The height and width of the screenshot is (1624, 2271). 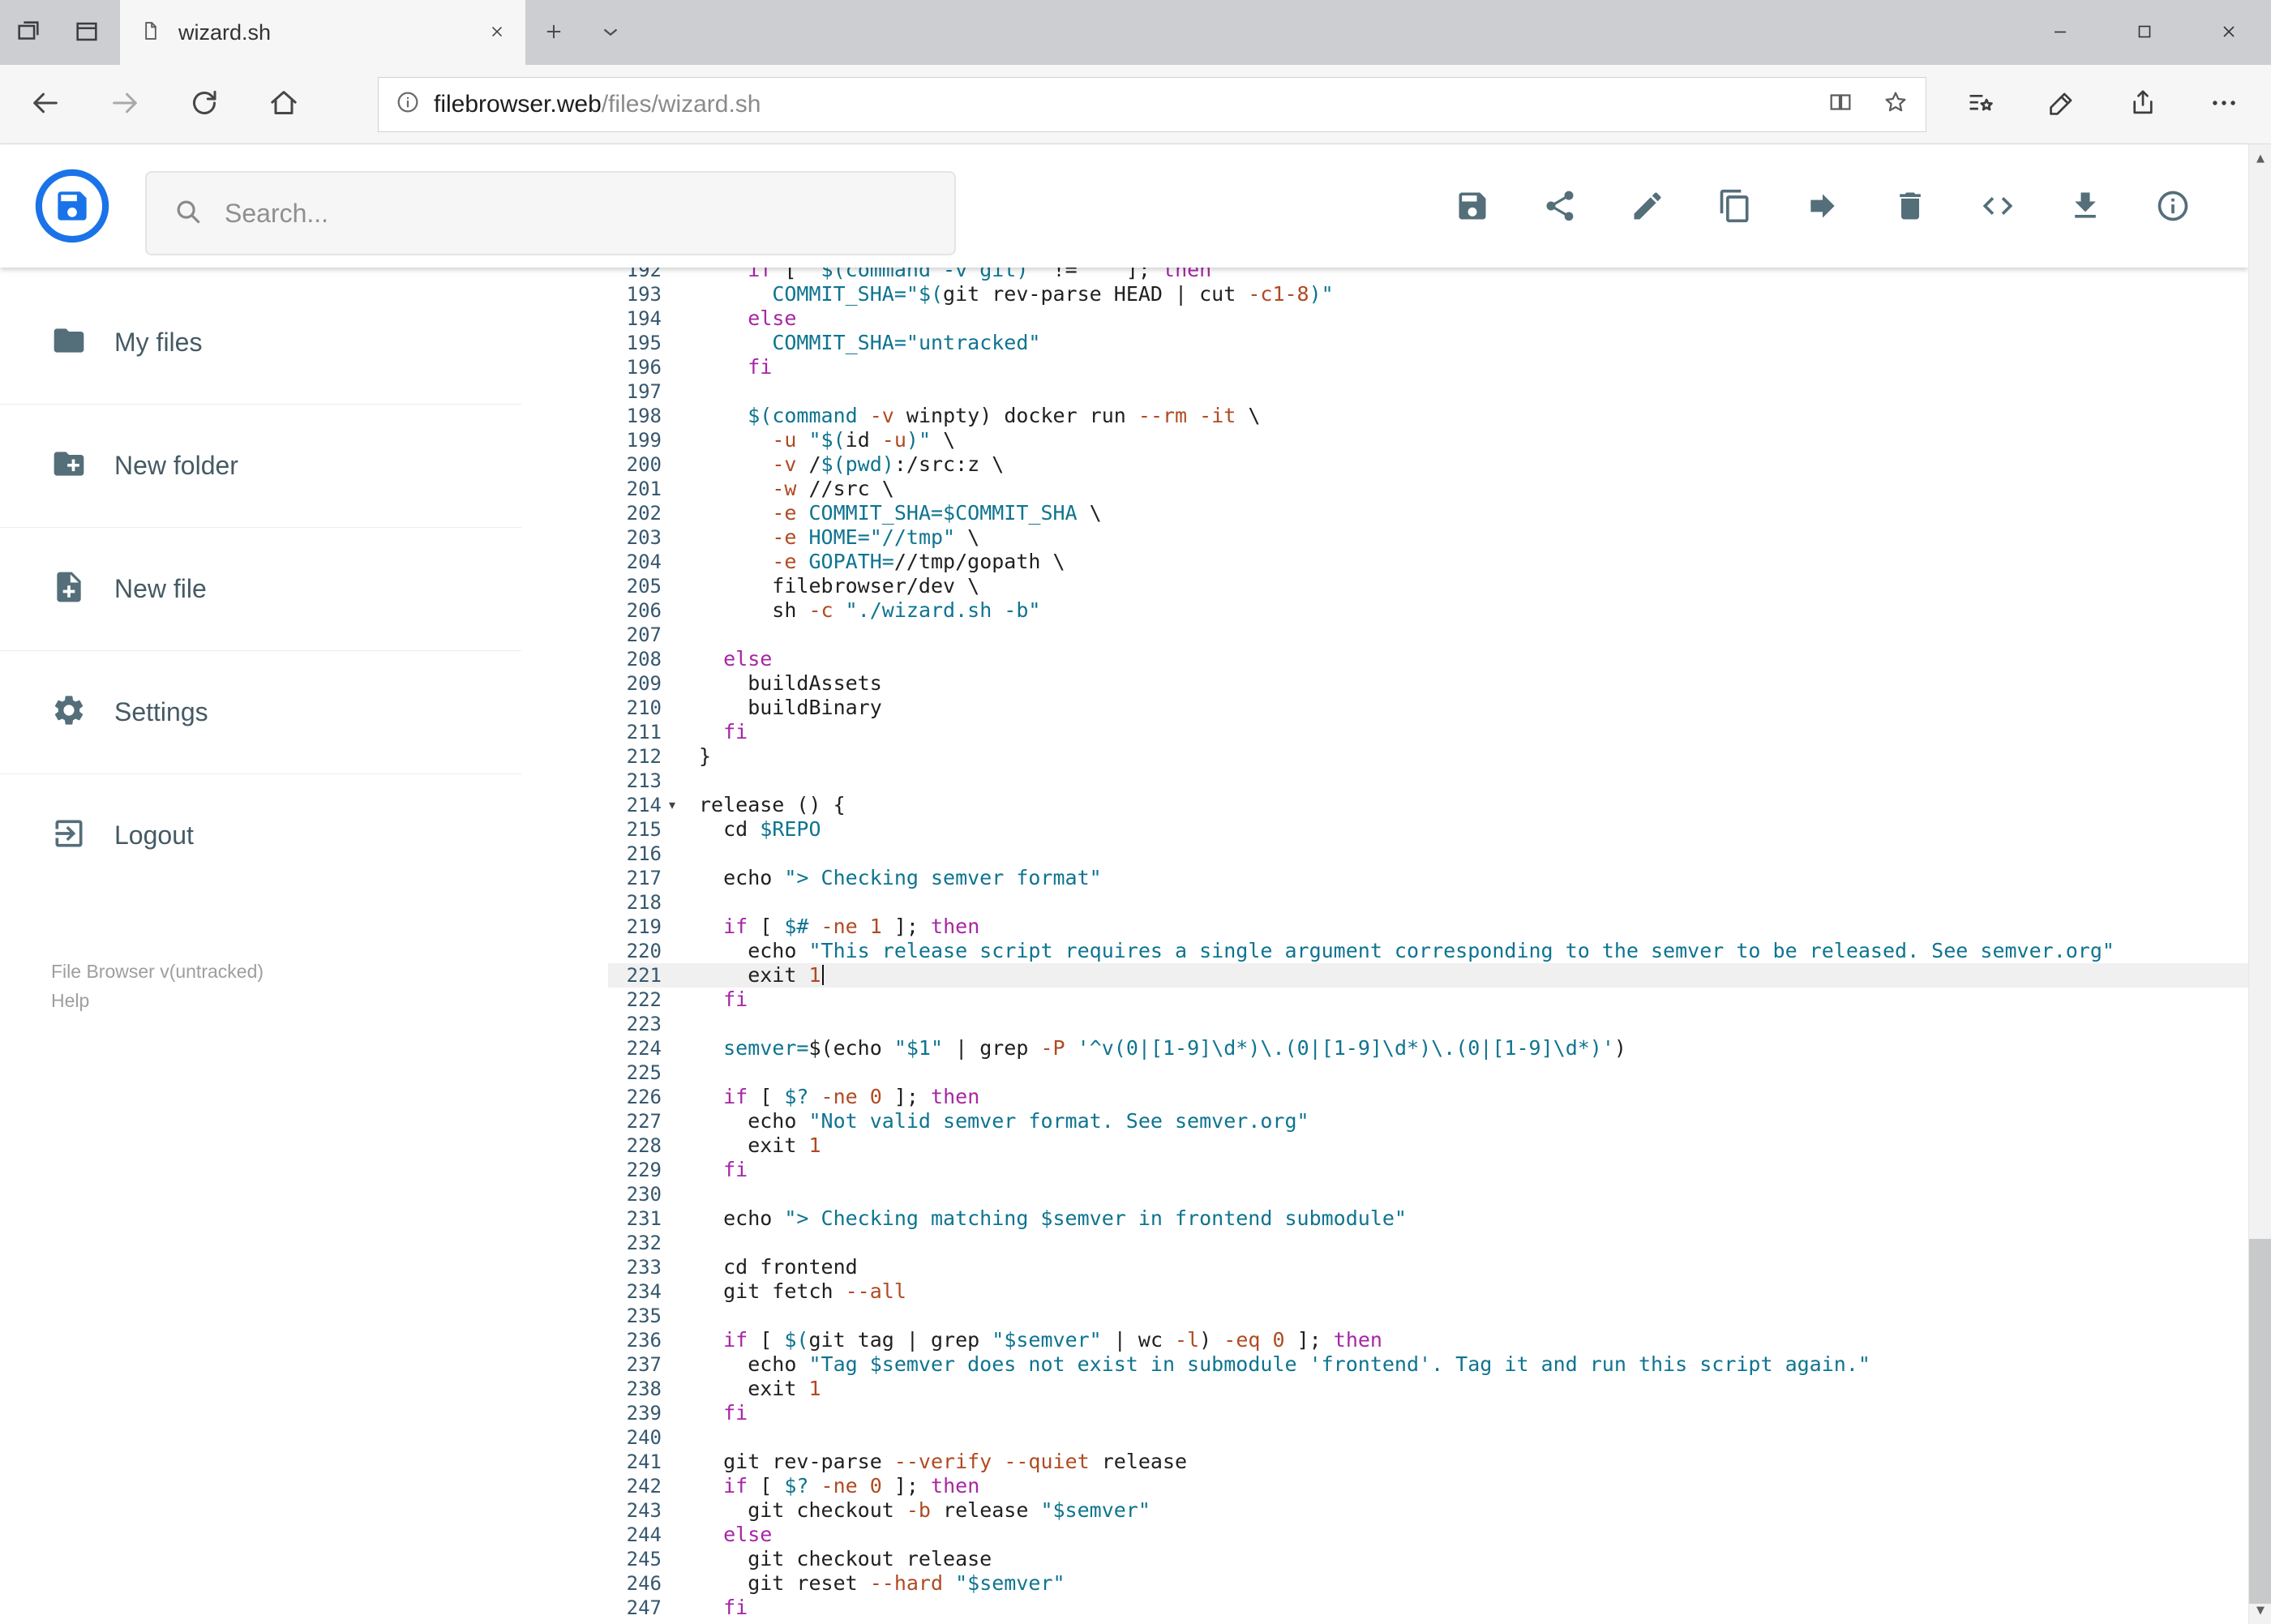 What do you see at coordinates (1428, 465) in the screenshot?
I see `code-line: 200 -v /$(pwd):/src:z \` at bounding box center [1428, 465].